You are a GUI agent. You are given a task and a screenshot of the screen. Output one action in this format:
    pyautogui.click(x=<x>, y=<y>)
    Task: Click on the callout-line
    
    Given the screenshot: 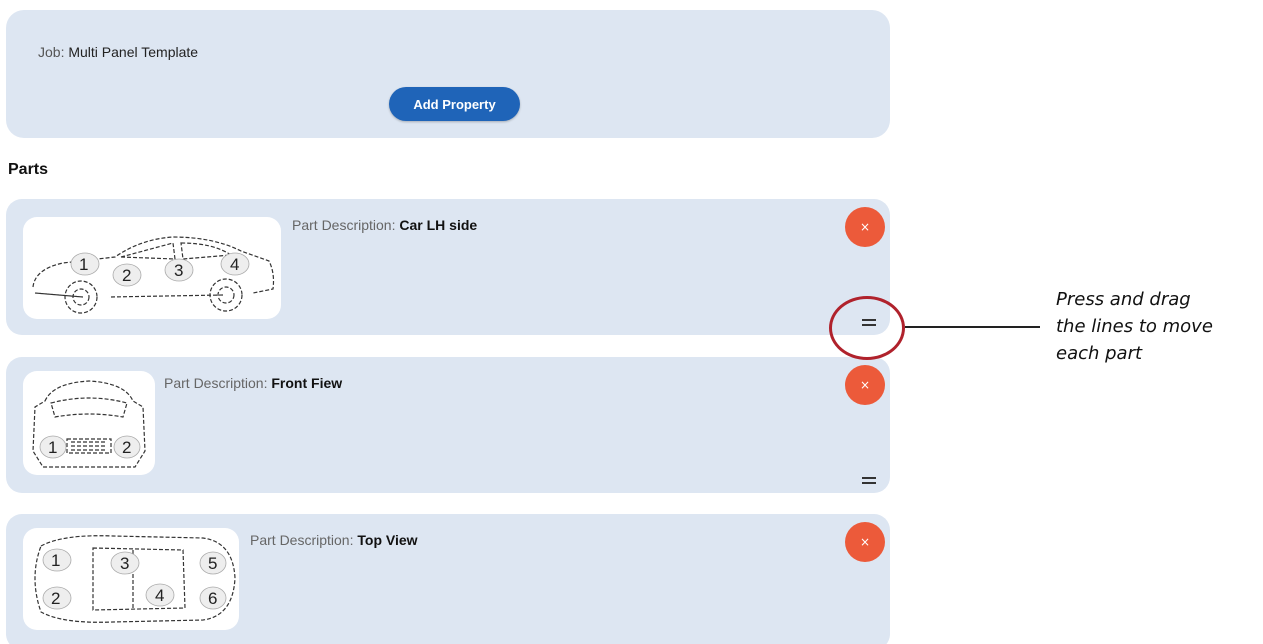 What is the action you would take?
    pyautogui.click(x=972, y=327)
    